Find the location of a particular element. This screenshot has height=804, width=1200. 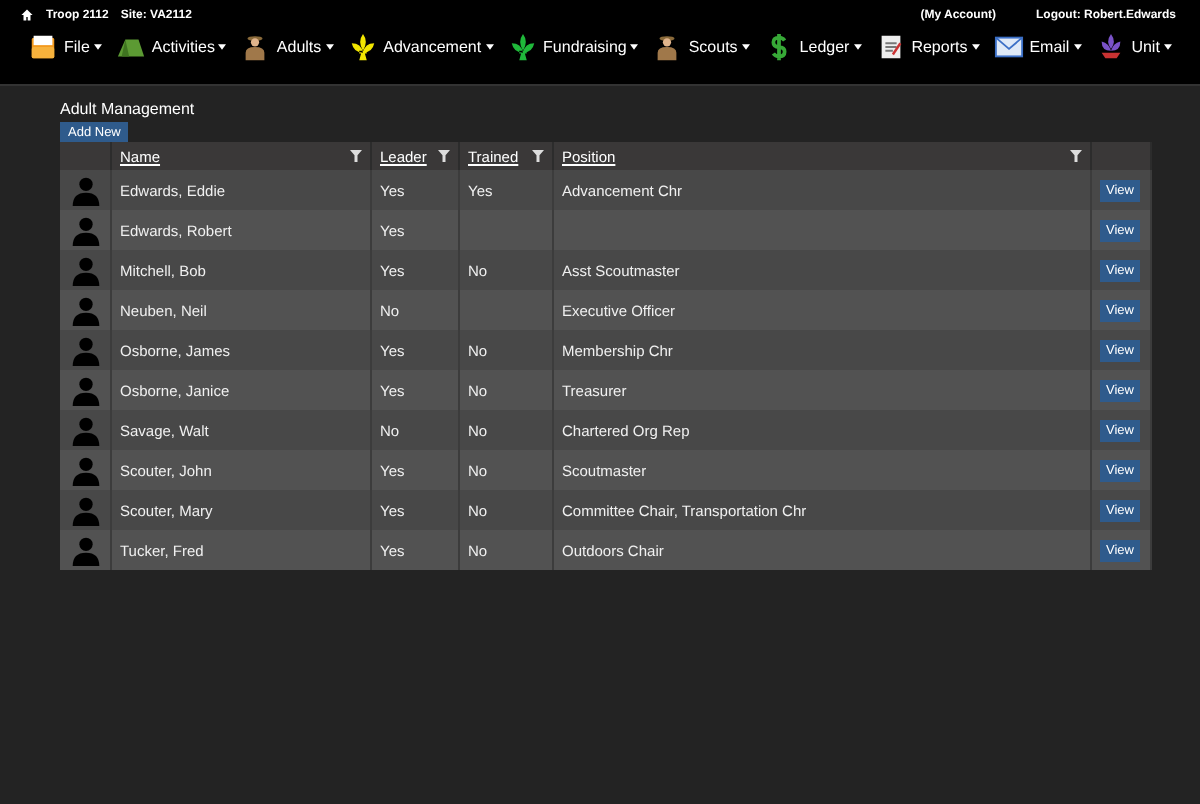

menu-item: Activities is located at coordinates (171, 47).